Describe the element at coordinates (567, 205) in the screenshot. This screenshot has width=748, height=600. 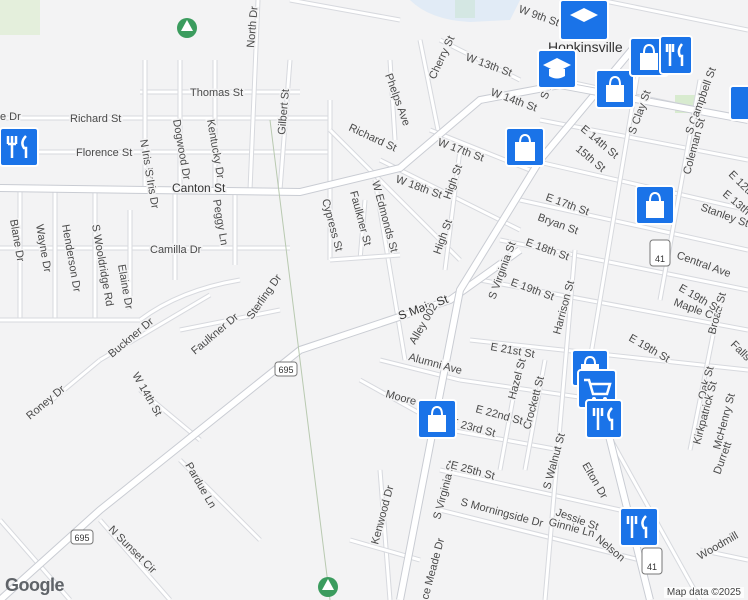
I see `svg-text: E 17th St` at that location.